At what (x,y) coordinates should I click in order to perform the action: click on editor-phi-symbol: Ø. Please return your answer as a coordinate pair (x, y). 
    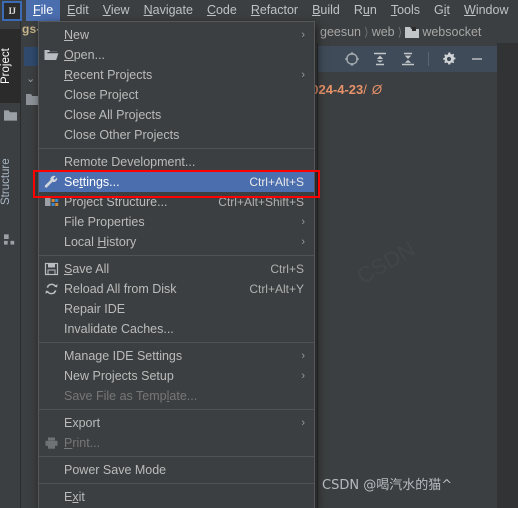
    Looking at the image, I should click on (377, 89).